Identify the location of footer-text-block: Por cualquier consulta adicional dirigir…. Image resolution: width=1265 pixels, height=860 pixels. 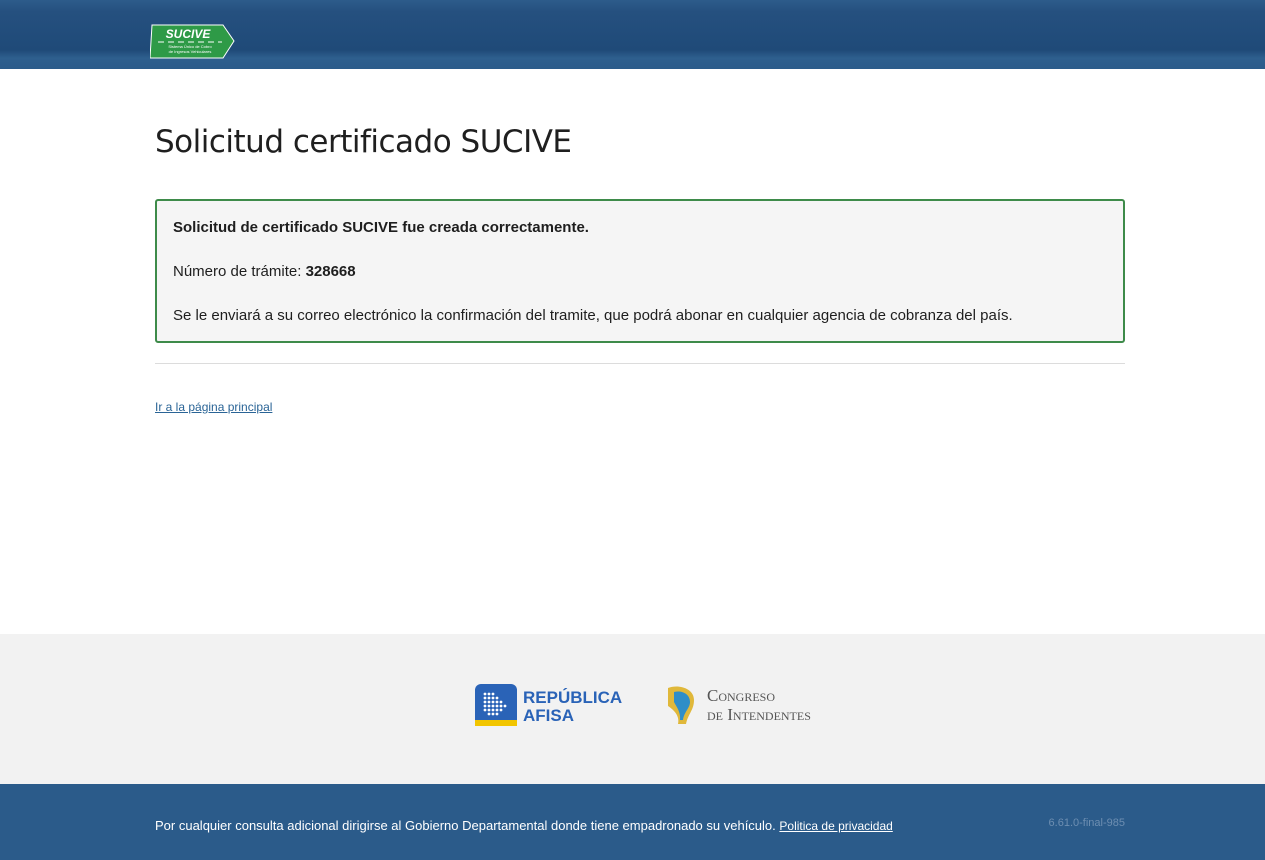
(524, 825).